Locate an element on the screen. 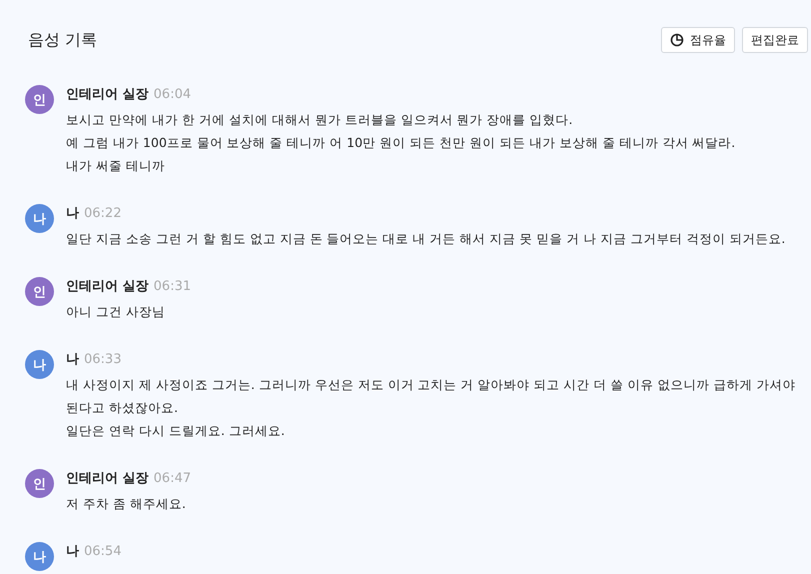 The image size is (811, 574). transcript-text: 보시고 만약에 내가 한 거에 설치에 대해서 뭔가 트러블을 일으켜서 뭔가 장애를 입혔다. is located at coordinates (320, 120).